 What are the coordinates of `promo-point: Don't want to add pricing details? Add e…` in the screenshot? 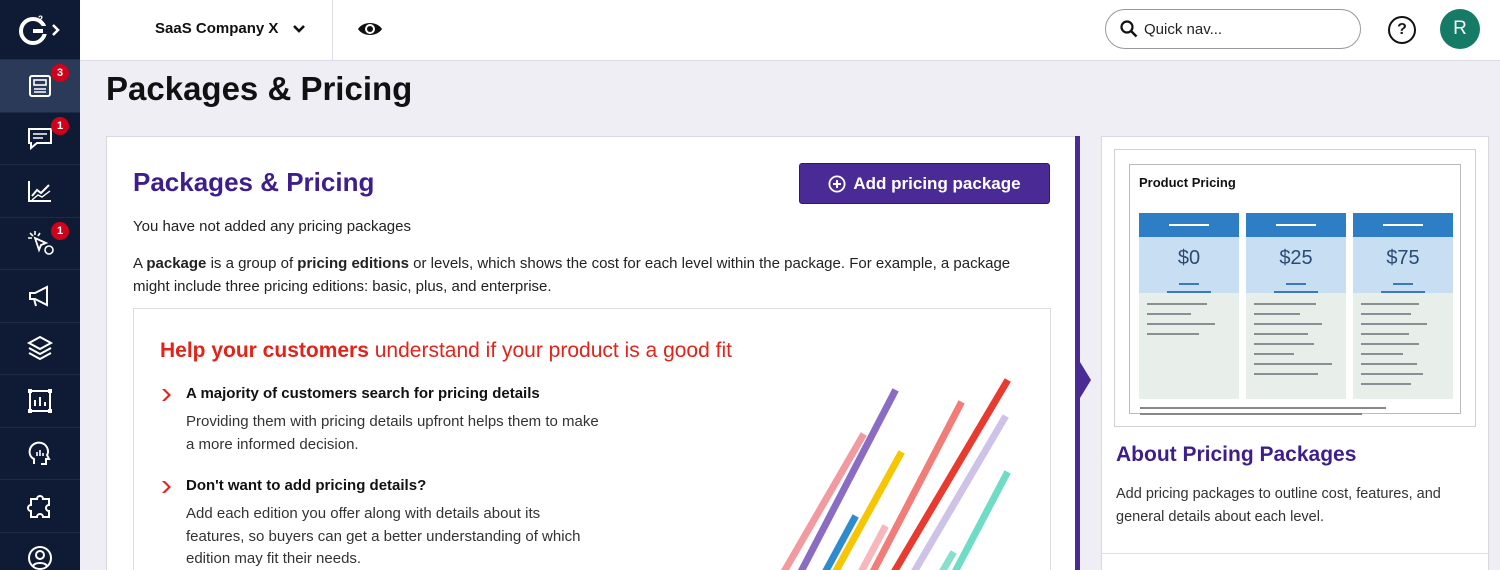 It's located at (380, 523).